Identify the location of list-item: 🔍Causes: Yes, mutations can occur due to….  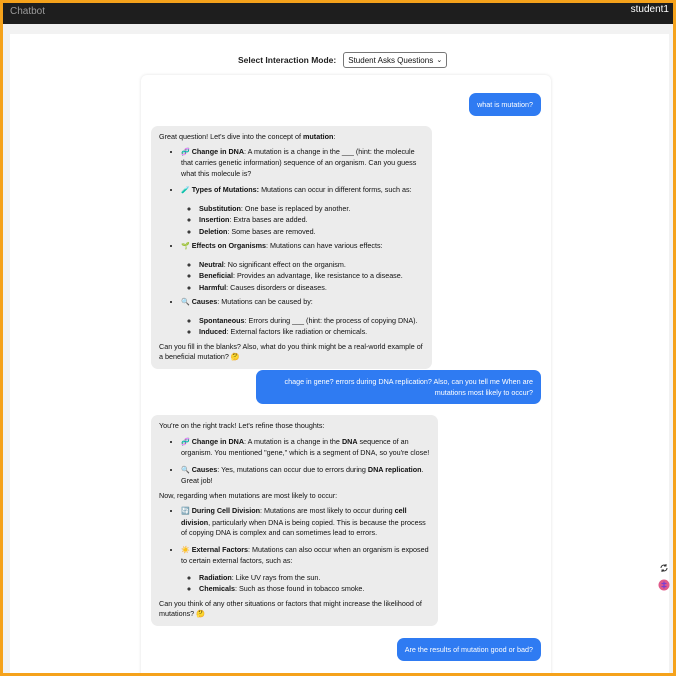
(305, 476).